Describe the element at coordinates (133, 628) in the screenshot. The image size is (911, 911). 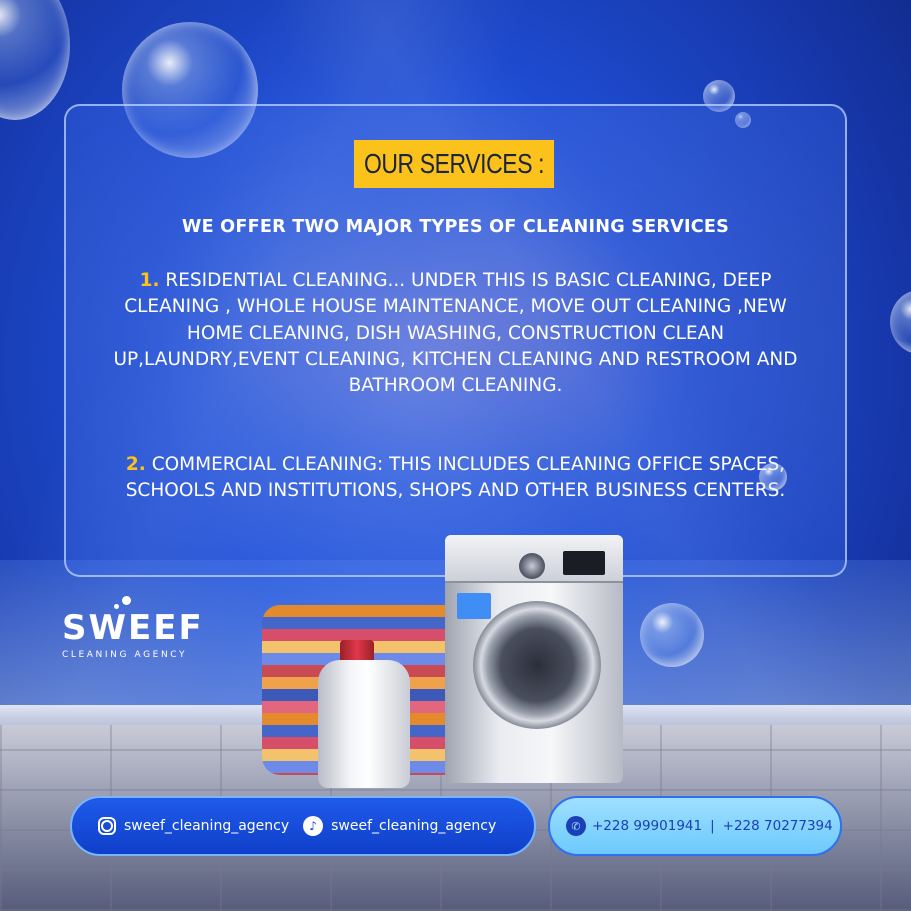
I see `brand-name: SWEEF` at that location.